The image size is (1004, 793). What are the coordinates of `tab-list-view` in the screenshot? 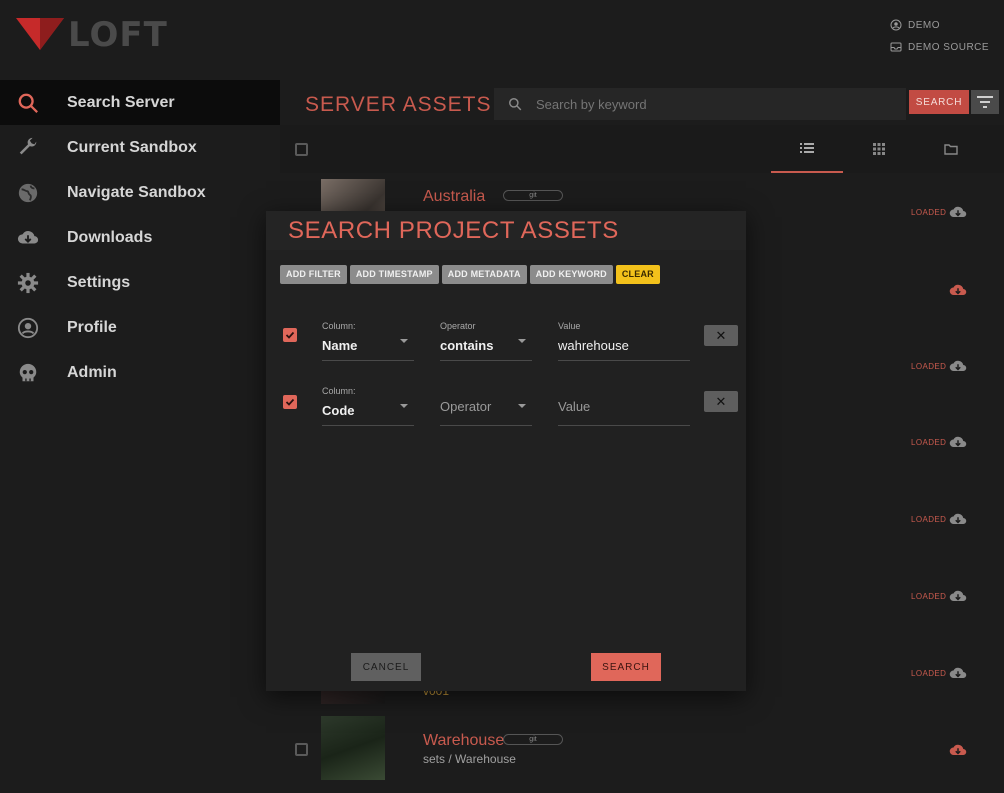 It's located at (807, 149).